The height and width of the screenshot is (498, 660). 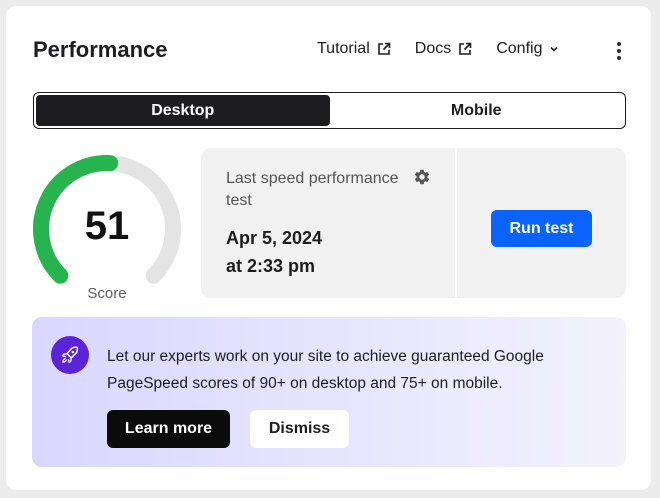 I want to click on more-options-icon, so click(x=619, y=51).